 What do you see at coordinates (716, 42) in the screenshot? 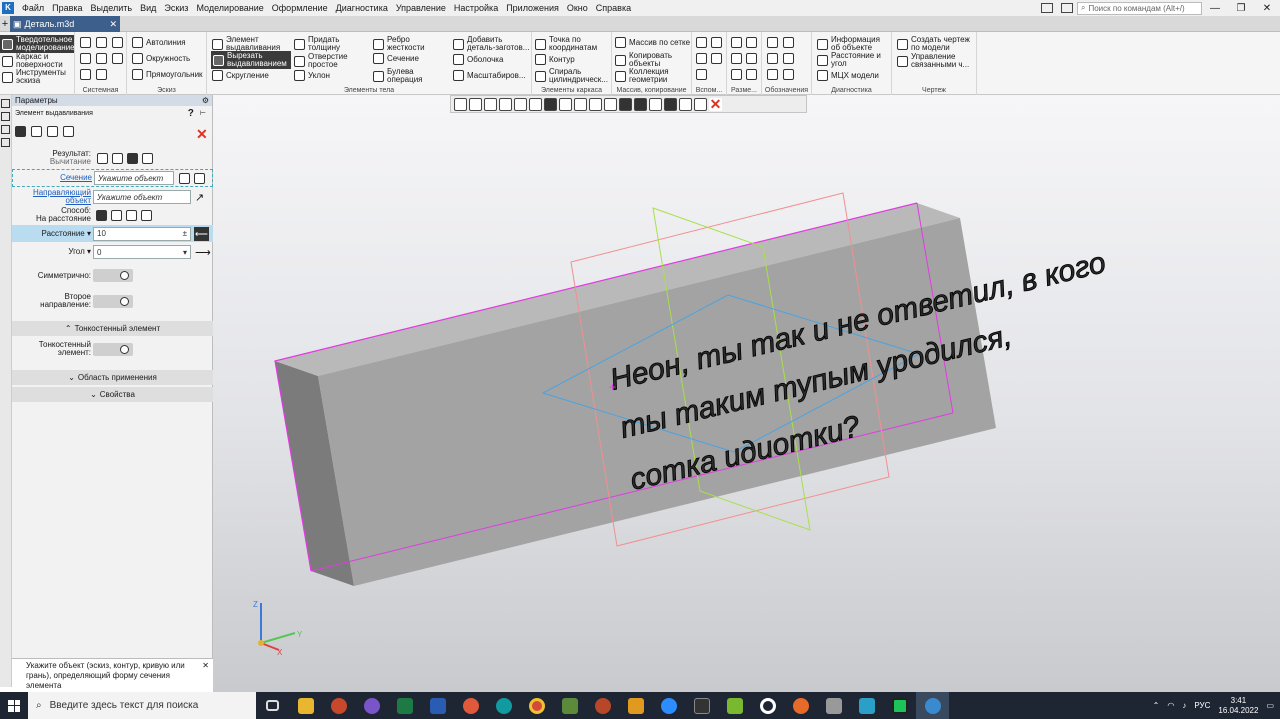
I see `plane-icon` at bounding box center [716, 42].